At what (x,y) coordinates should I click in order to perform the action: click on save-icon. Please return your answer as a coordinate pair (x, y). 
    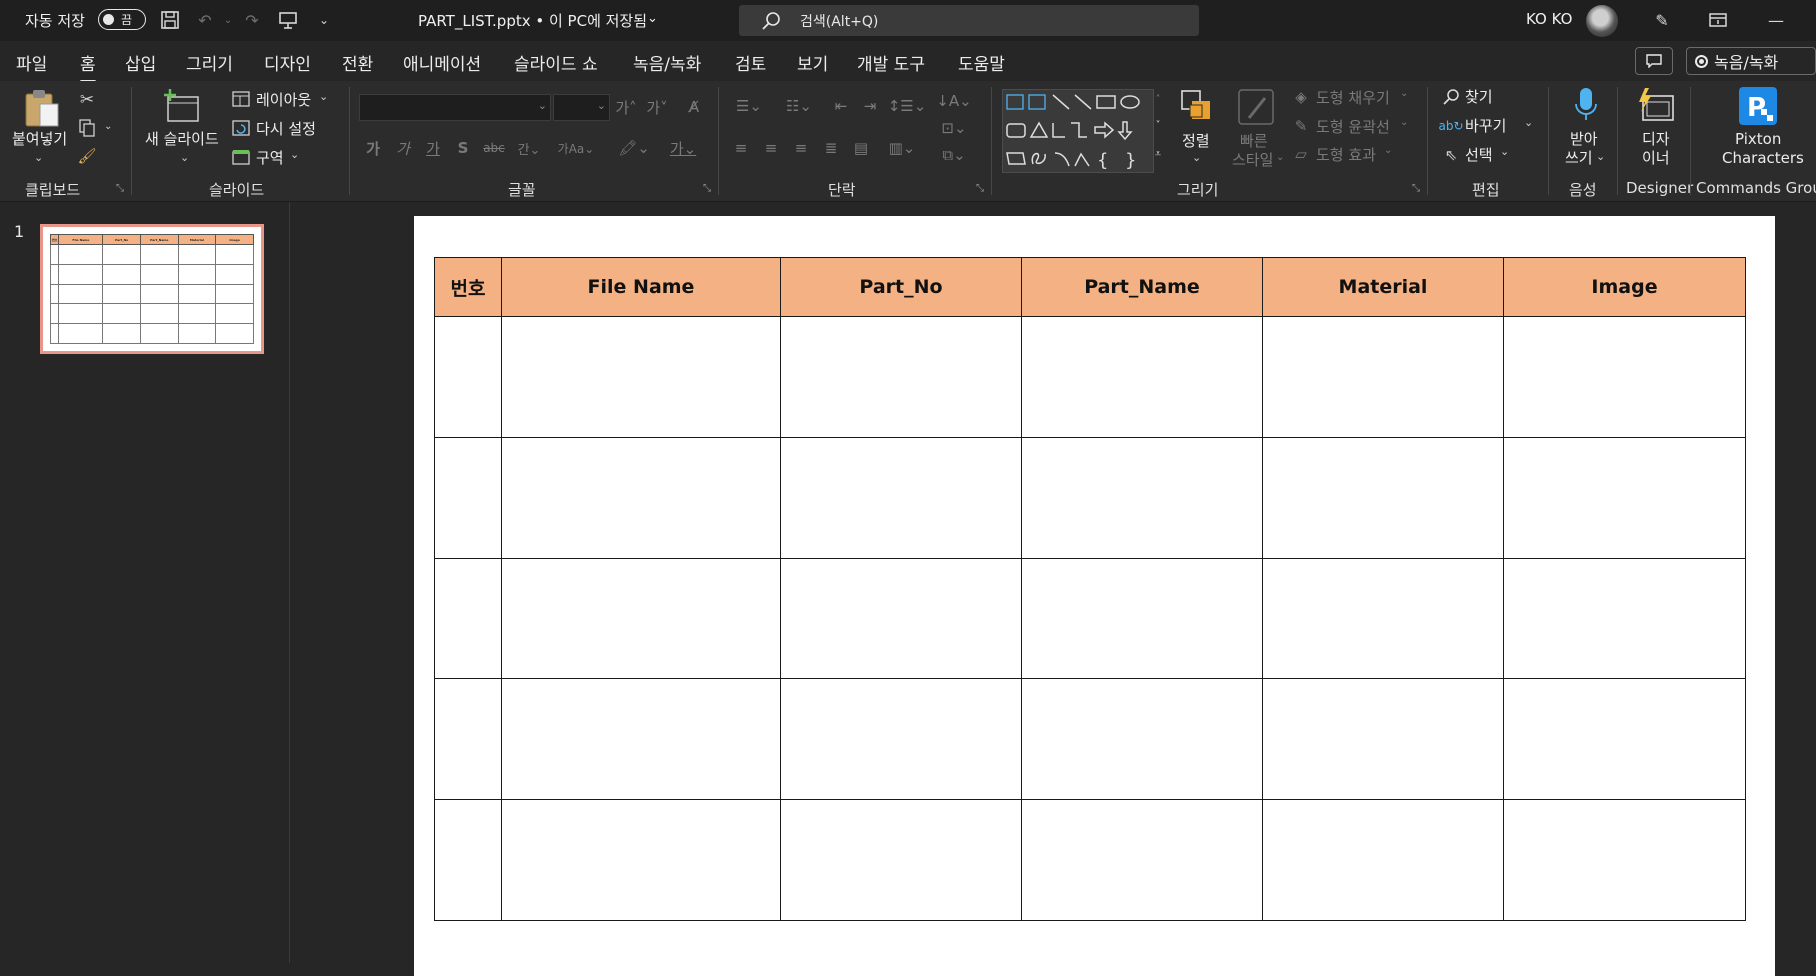
    Looking at the image, I should click on (170, 20).